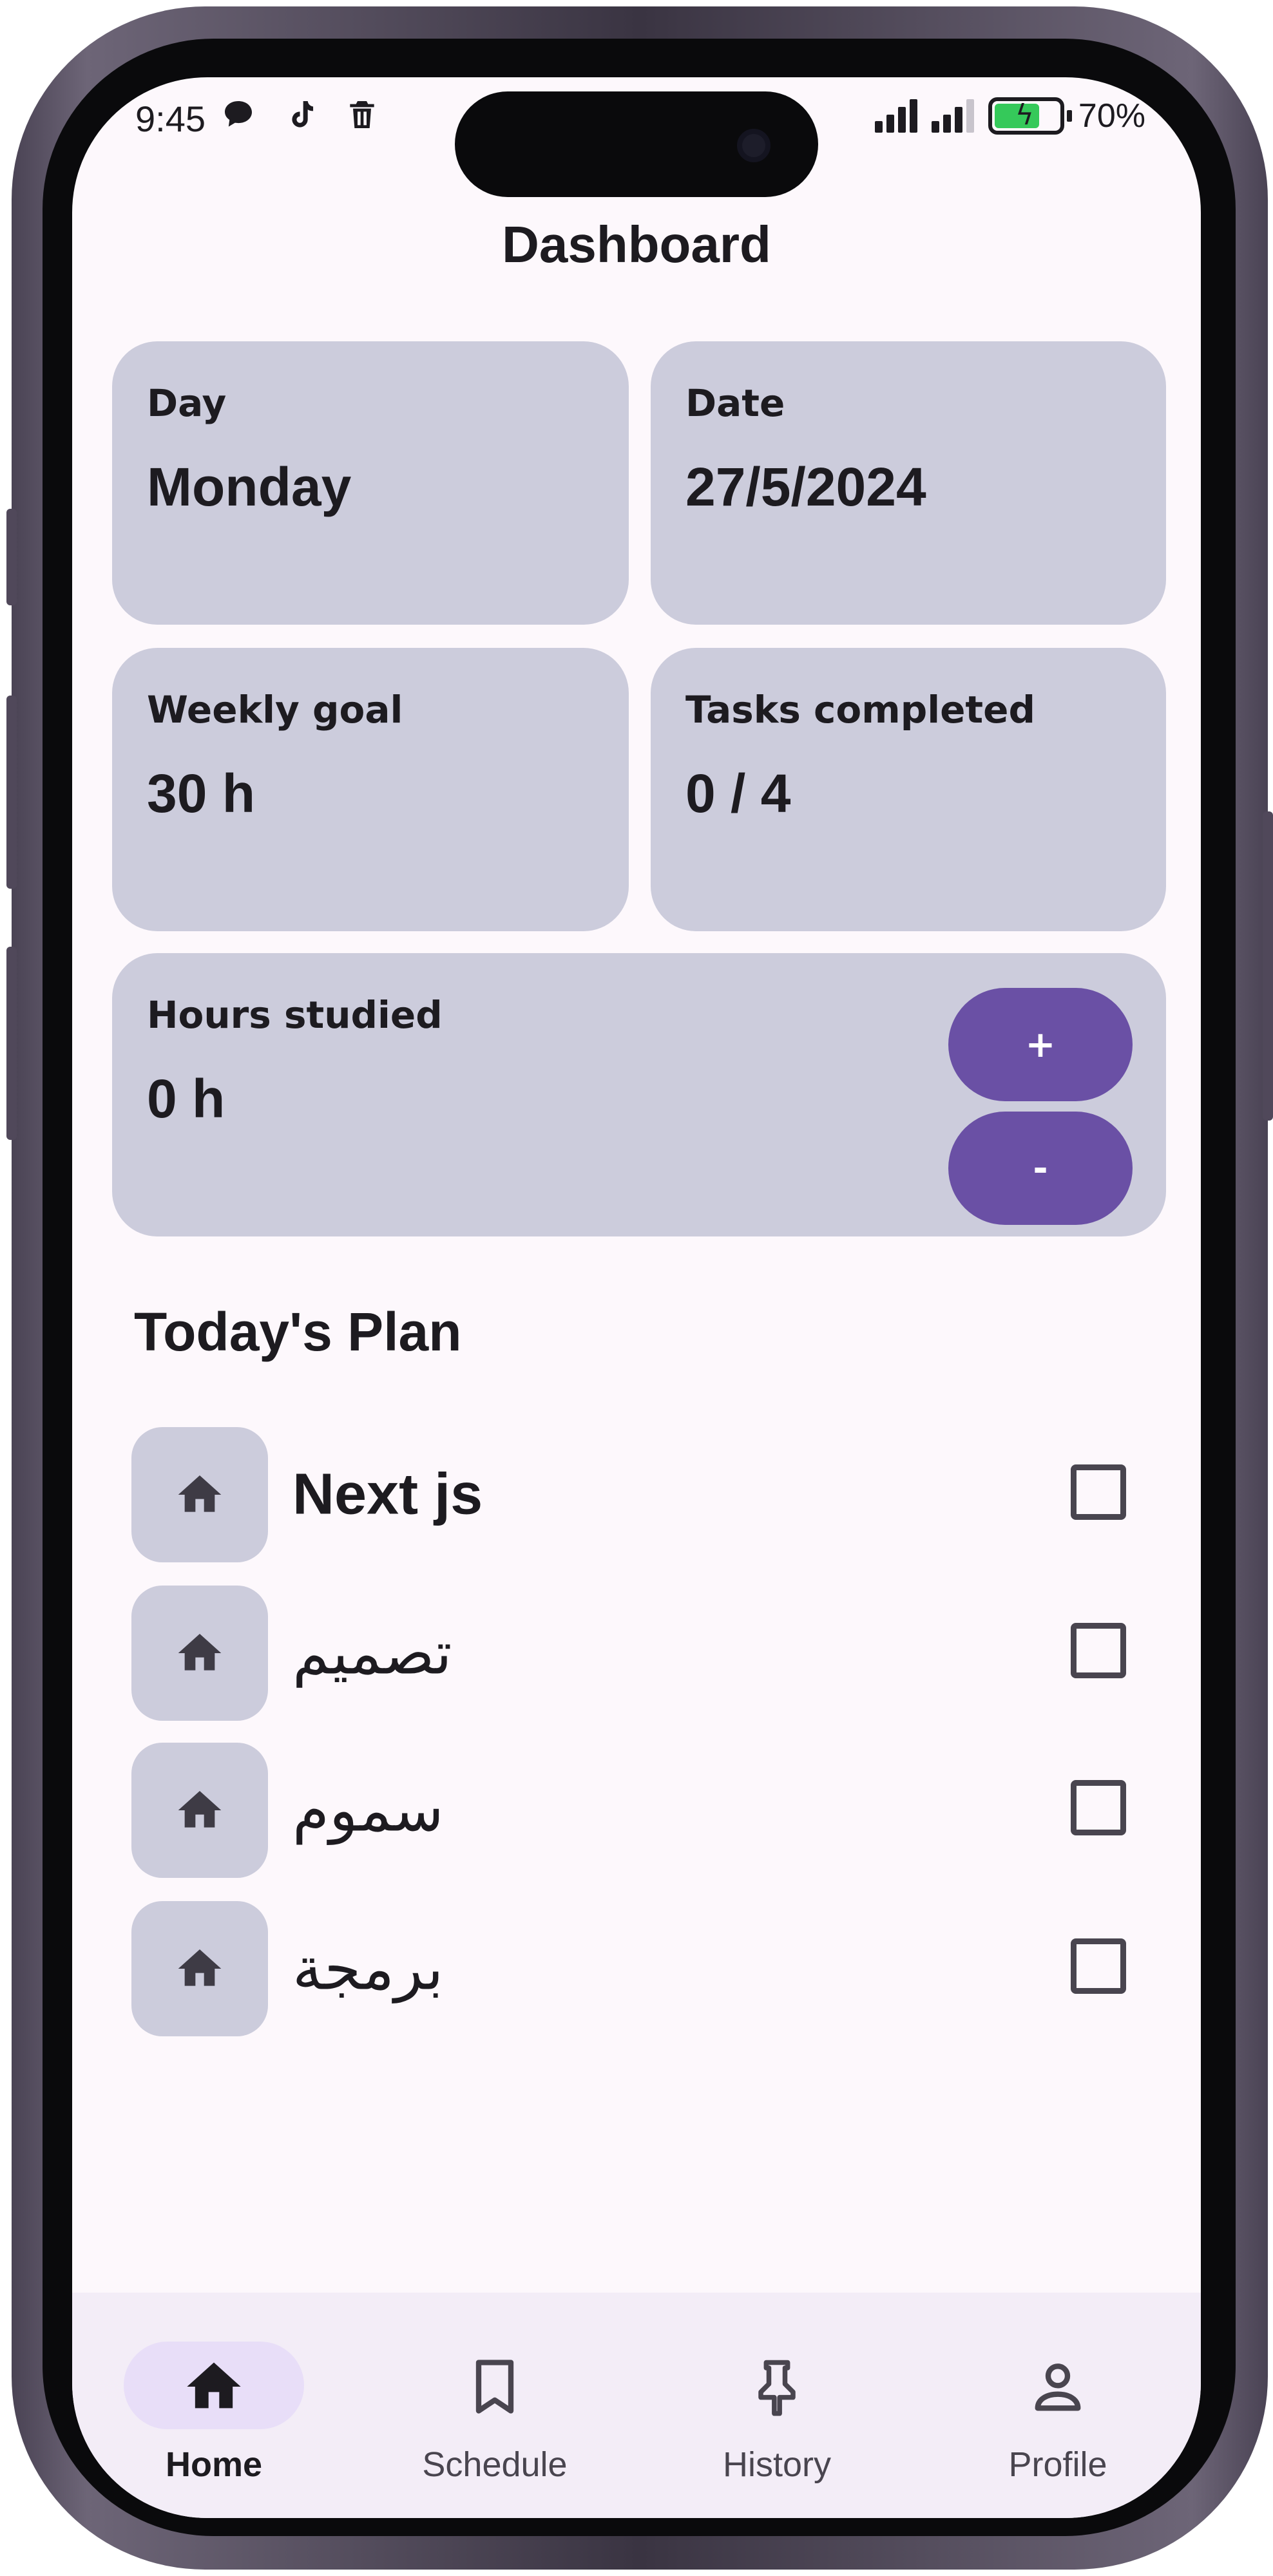 The width and height of the screenshot is (1273, 2576). Describe the element at coordinates (636, 245) in the screenshot. I see `page-title: Dashboard` at that location.